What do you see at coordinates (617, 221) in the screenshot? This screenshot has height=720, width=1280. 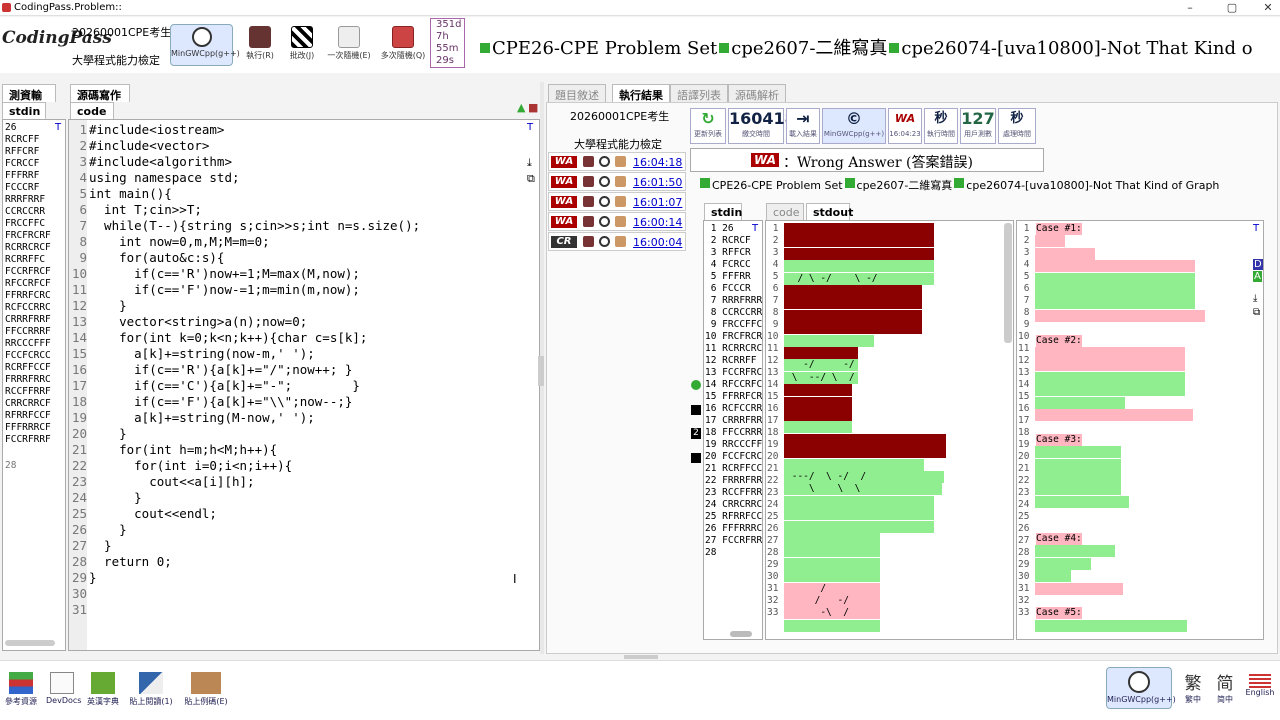 I see `submission-row: WA 16:00:14` at bounding box center [617, 221].